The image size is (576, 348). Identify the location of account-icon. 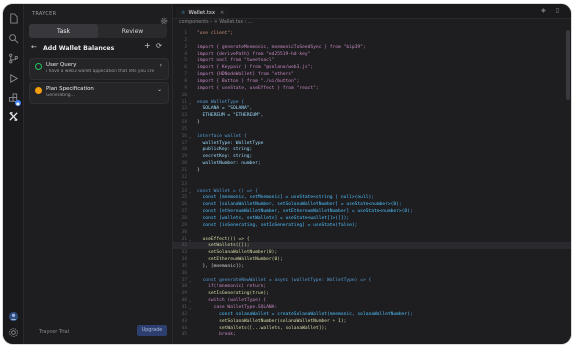
(13, 316).